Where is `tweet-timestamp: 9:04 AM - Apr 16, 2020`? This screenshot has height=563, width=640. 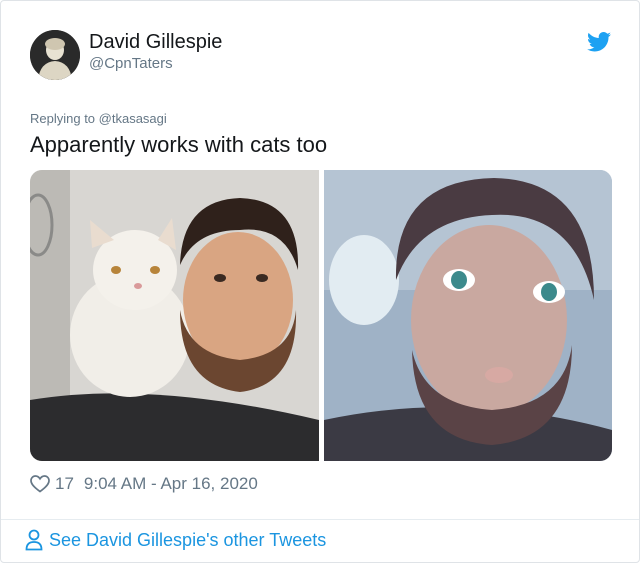
tweet-timestamp: 9:04 AM - Apr 16, 2020 is located at coordinates (171, 484).